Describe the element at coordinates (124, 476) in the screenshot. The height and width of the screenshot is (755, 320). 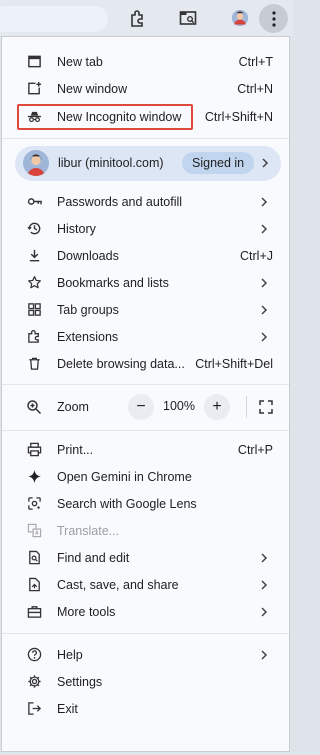
I see `menu-item-label: Open Gemini in Chrome` at that location.